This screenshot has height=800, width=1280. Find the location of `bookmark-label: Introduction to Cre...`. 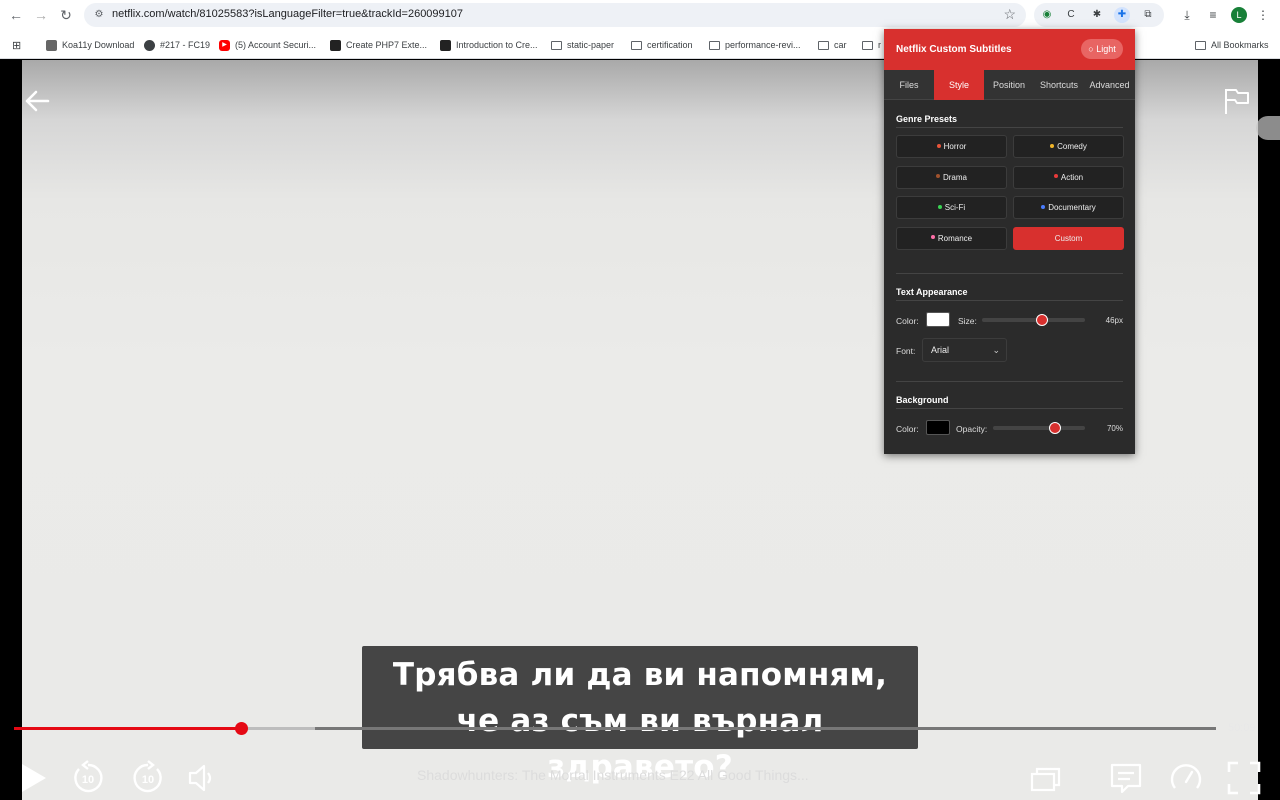

bookmark-label: Introduction to Cre... is located at coordinates (497, 45).